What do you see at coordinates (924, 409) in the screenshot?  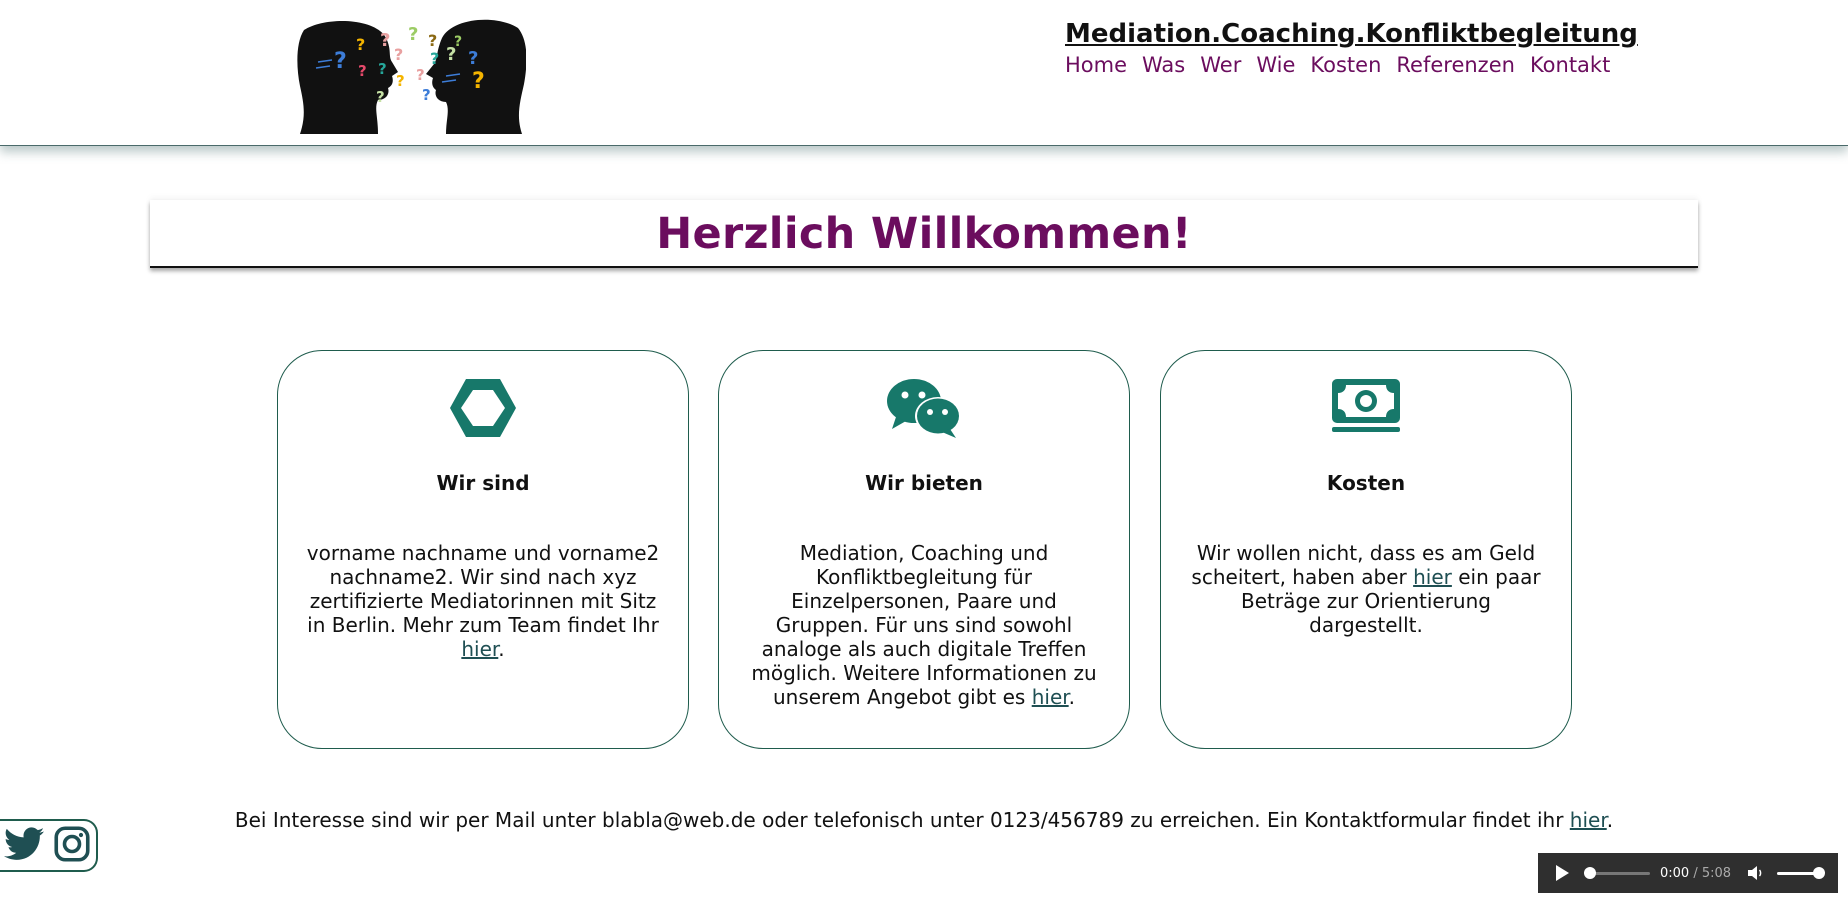 I see `wechat-icon` at bounding box center [924, 409].